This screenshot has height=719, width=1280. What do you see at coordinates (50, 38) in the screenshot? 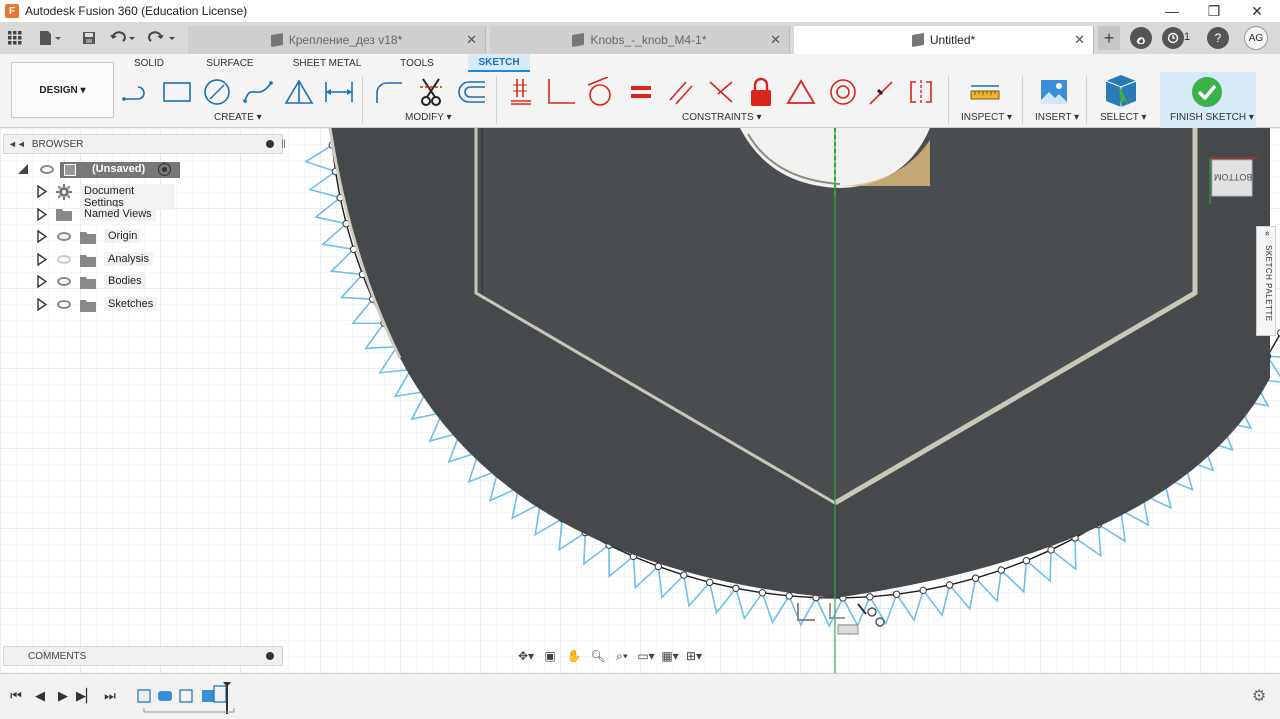
I see `file-menu-icon` at bounding box center [50, 38].